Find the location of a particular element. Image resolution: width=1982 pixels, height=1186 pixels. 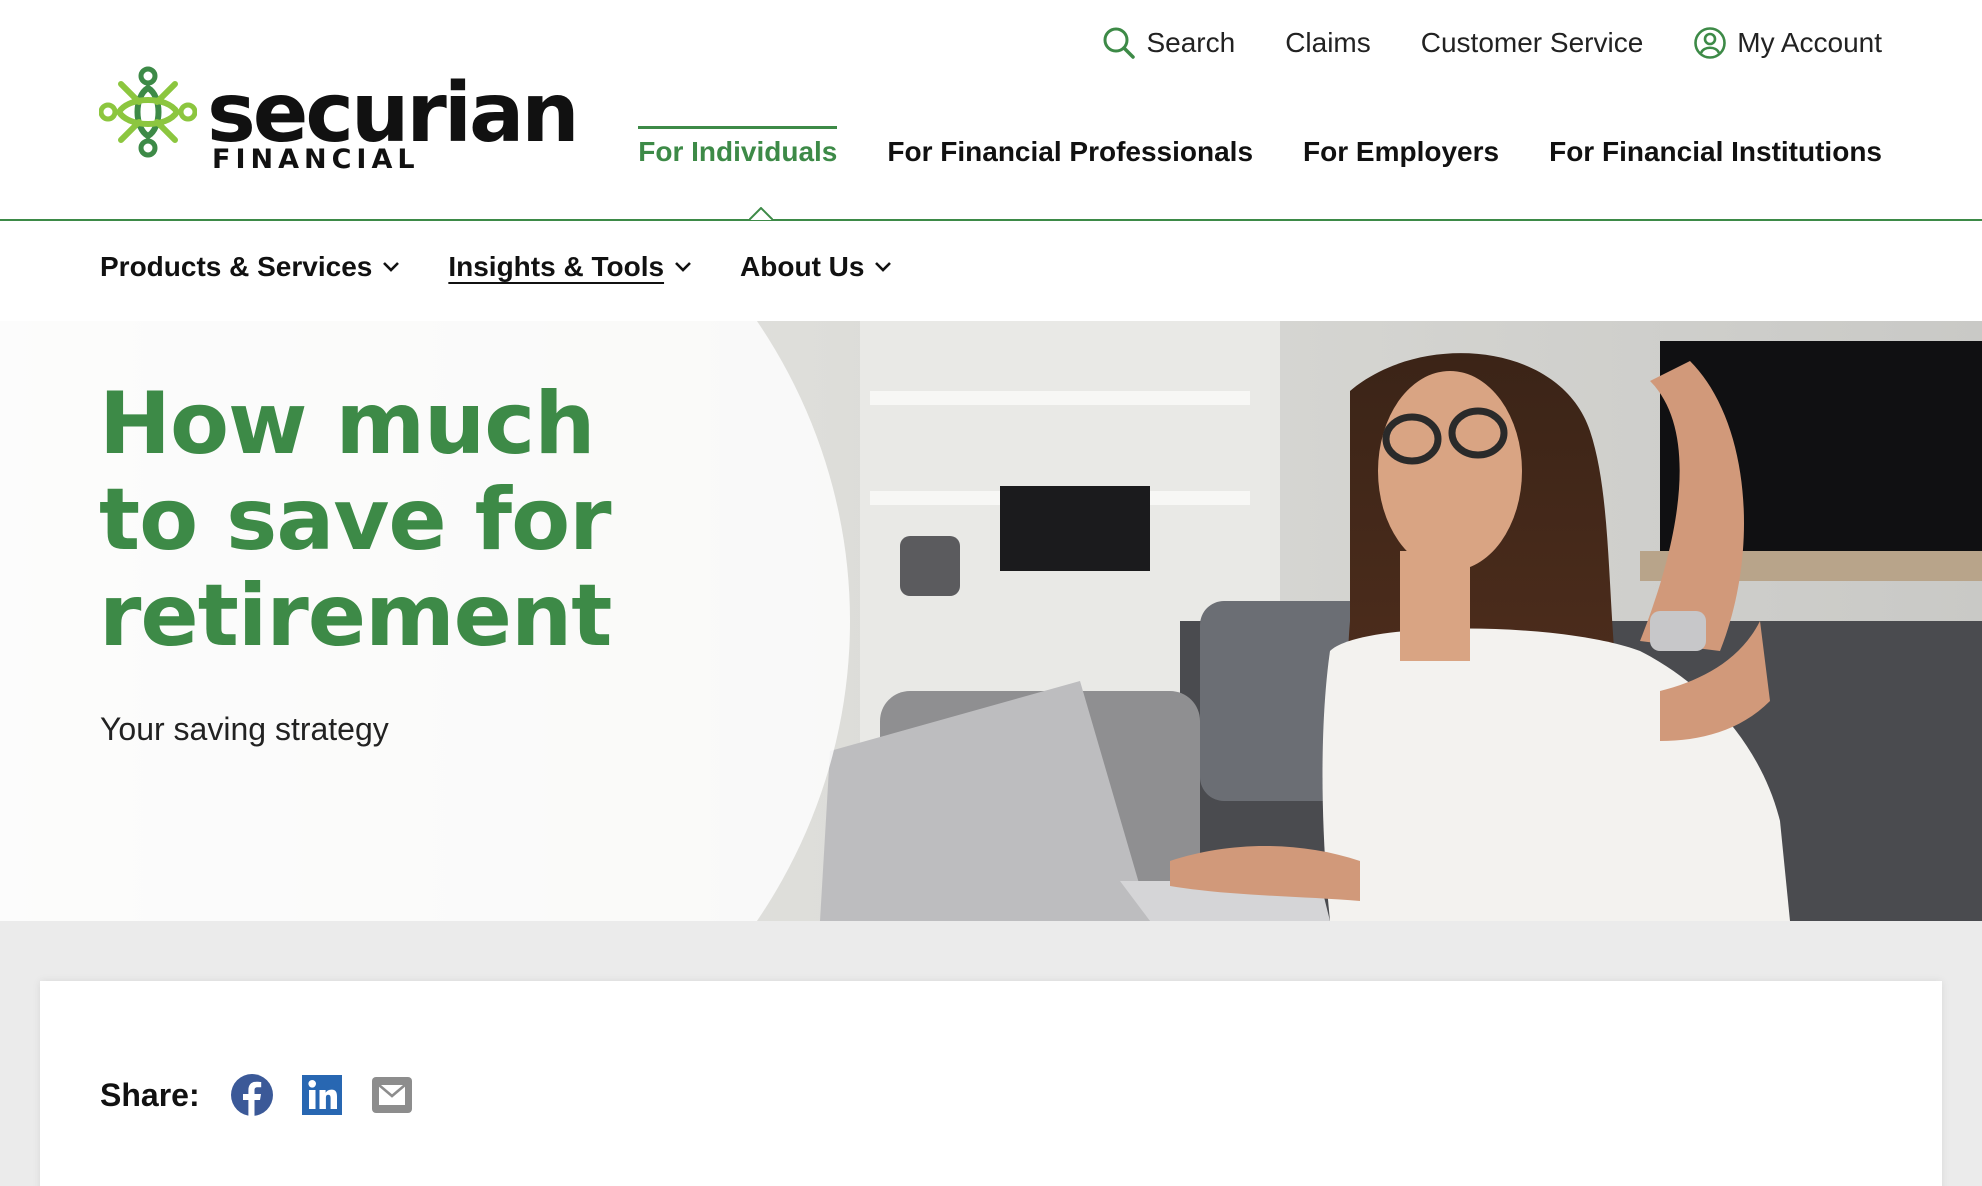

share-bar: Share: is located at coordinates (257, 1095).